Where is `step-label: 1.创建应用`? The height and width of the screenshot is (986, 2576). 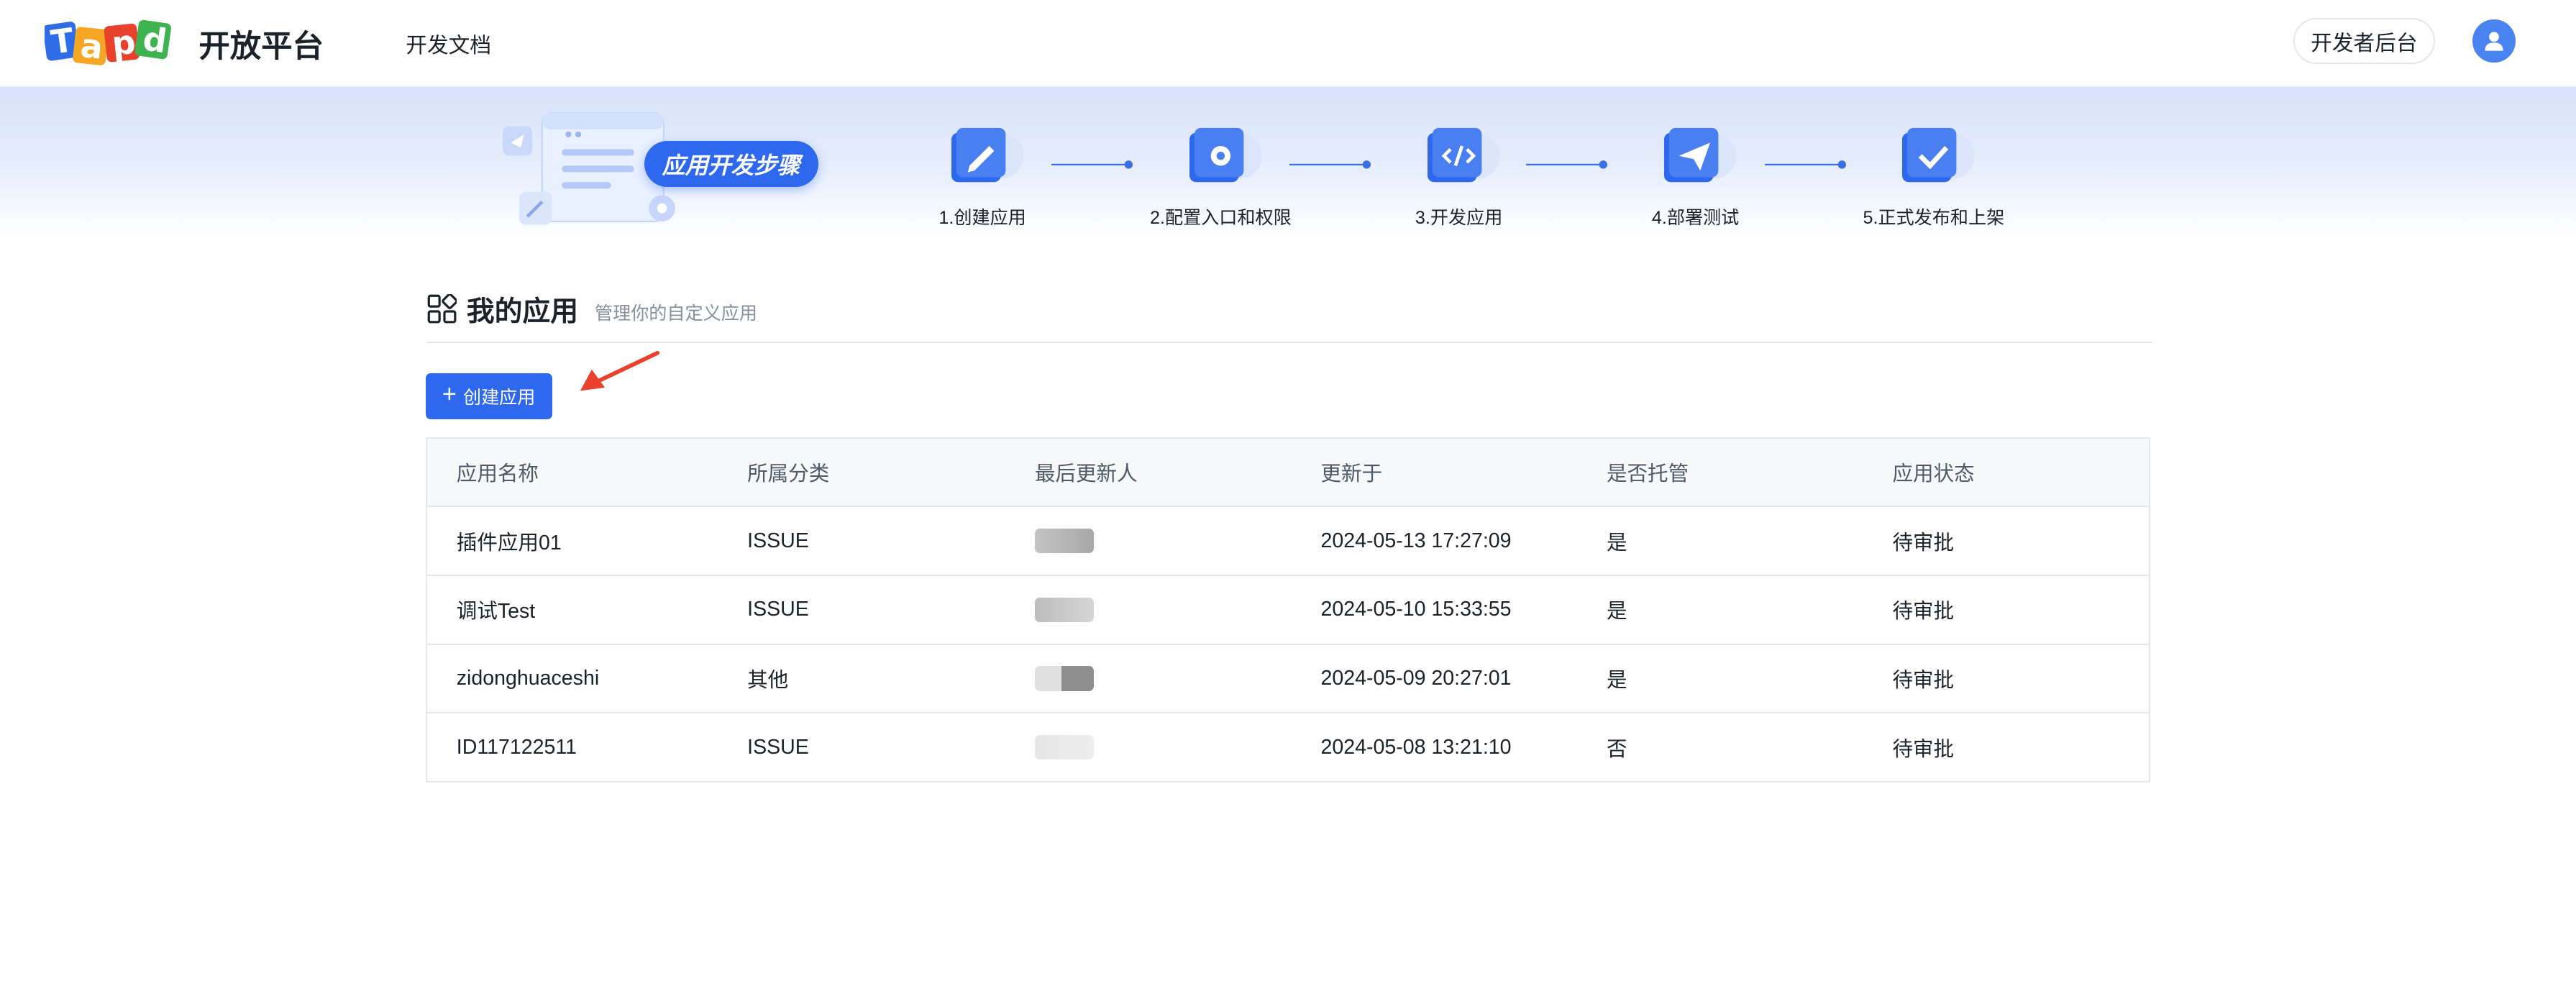 step-label: 1.创建应用 is located at coordinates (982, 218).